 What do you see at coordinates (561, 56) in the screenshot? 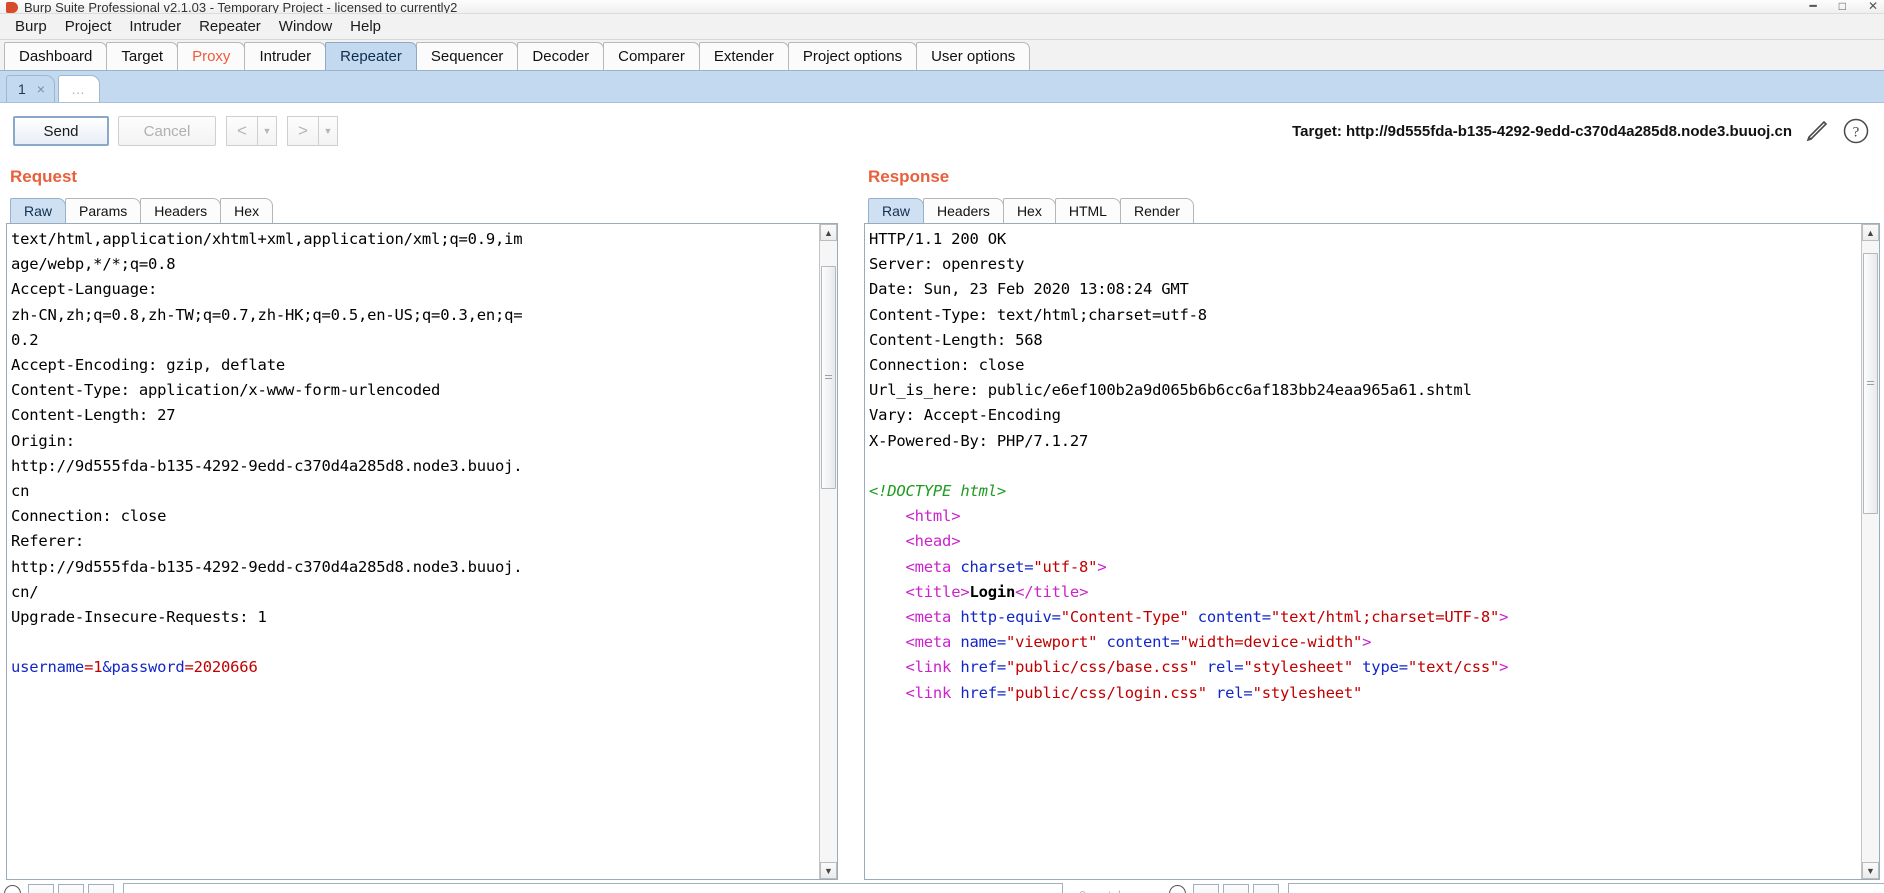
I see `tab-decoder: Decoder` at bounding box center [561, 56].